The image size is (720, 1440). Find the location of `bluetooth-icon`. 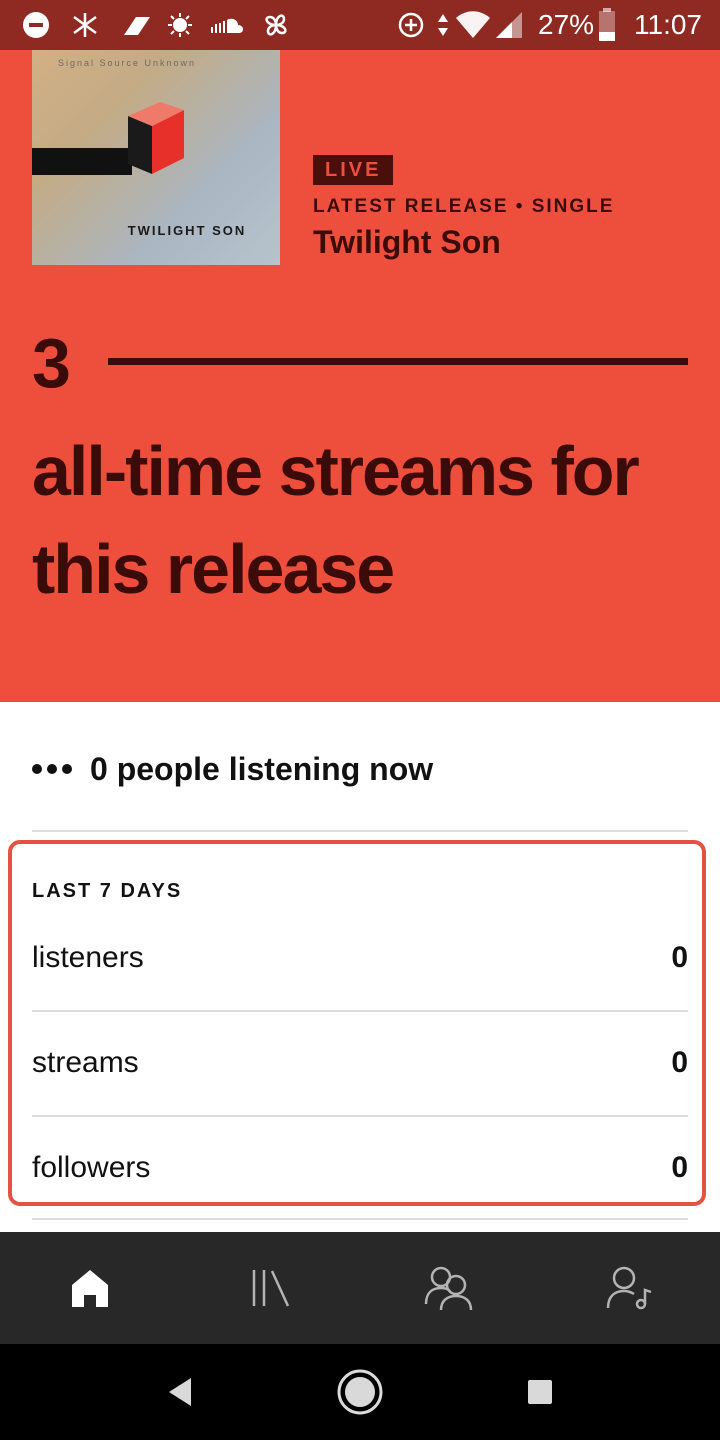

bluetooth-icon is located at coordinates (85, 25).